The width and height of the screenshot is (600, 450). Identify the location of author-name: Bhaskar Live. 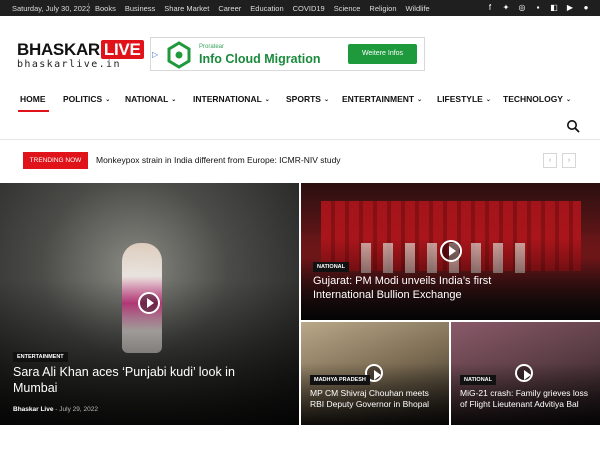
(33, 409).